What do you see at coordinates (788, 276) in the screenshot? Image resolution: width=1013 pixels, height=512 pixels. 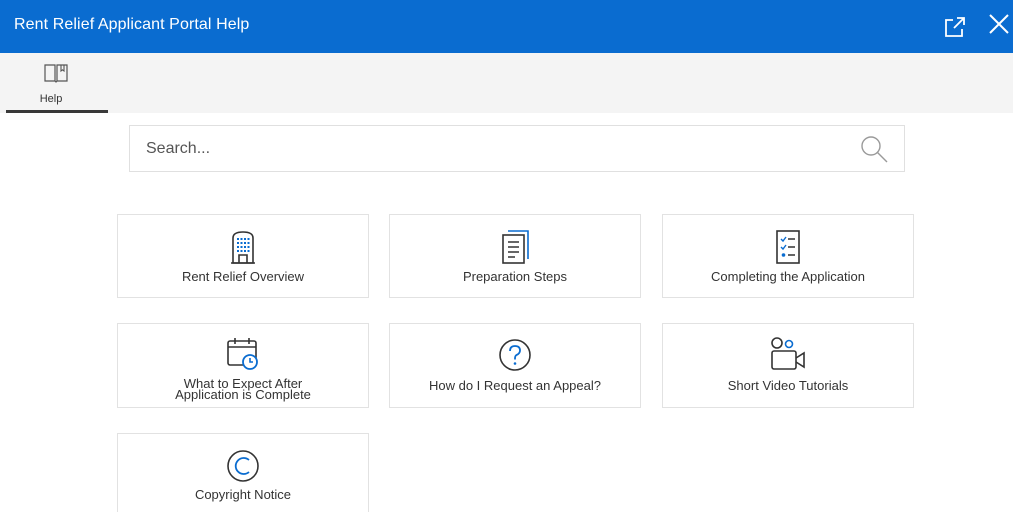 I see `card-label: Completing the Application` at bounding box center [788, 276].